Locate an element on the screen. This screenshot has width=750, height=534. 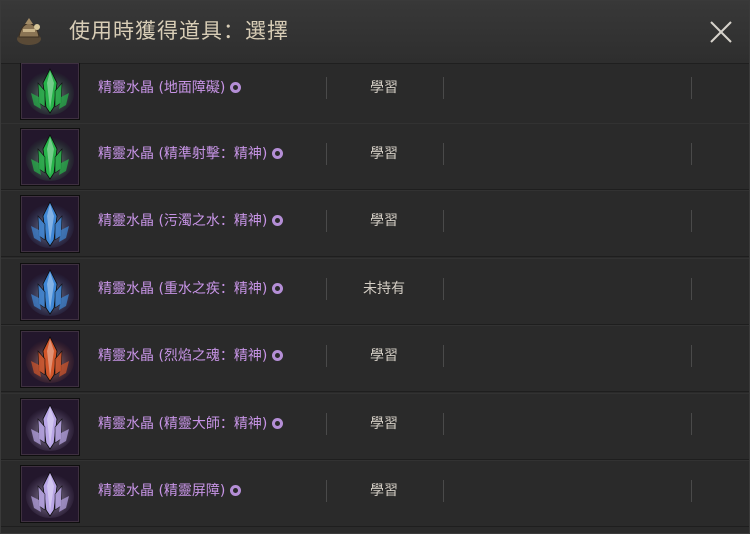
item-row: 精靈水晶 (精靈屏障) 學習 is located at coordinates (375, 493).